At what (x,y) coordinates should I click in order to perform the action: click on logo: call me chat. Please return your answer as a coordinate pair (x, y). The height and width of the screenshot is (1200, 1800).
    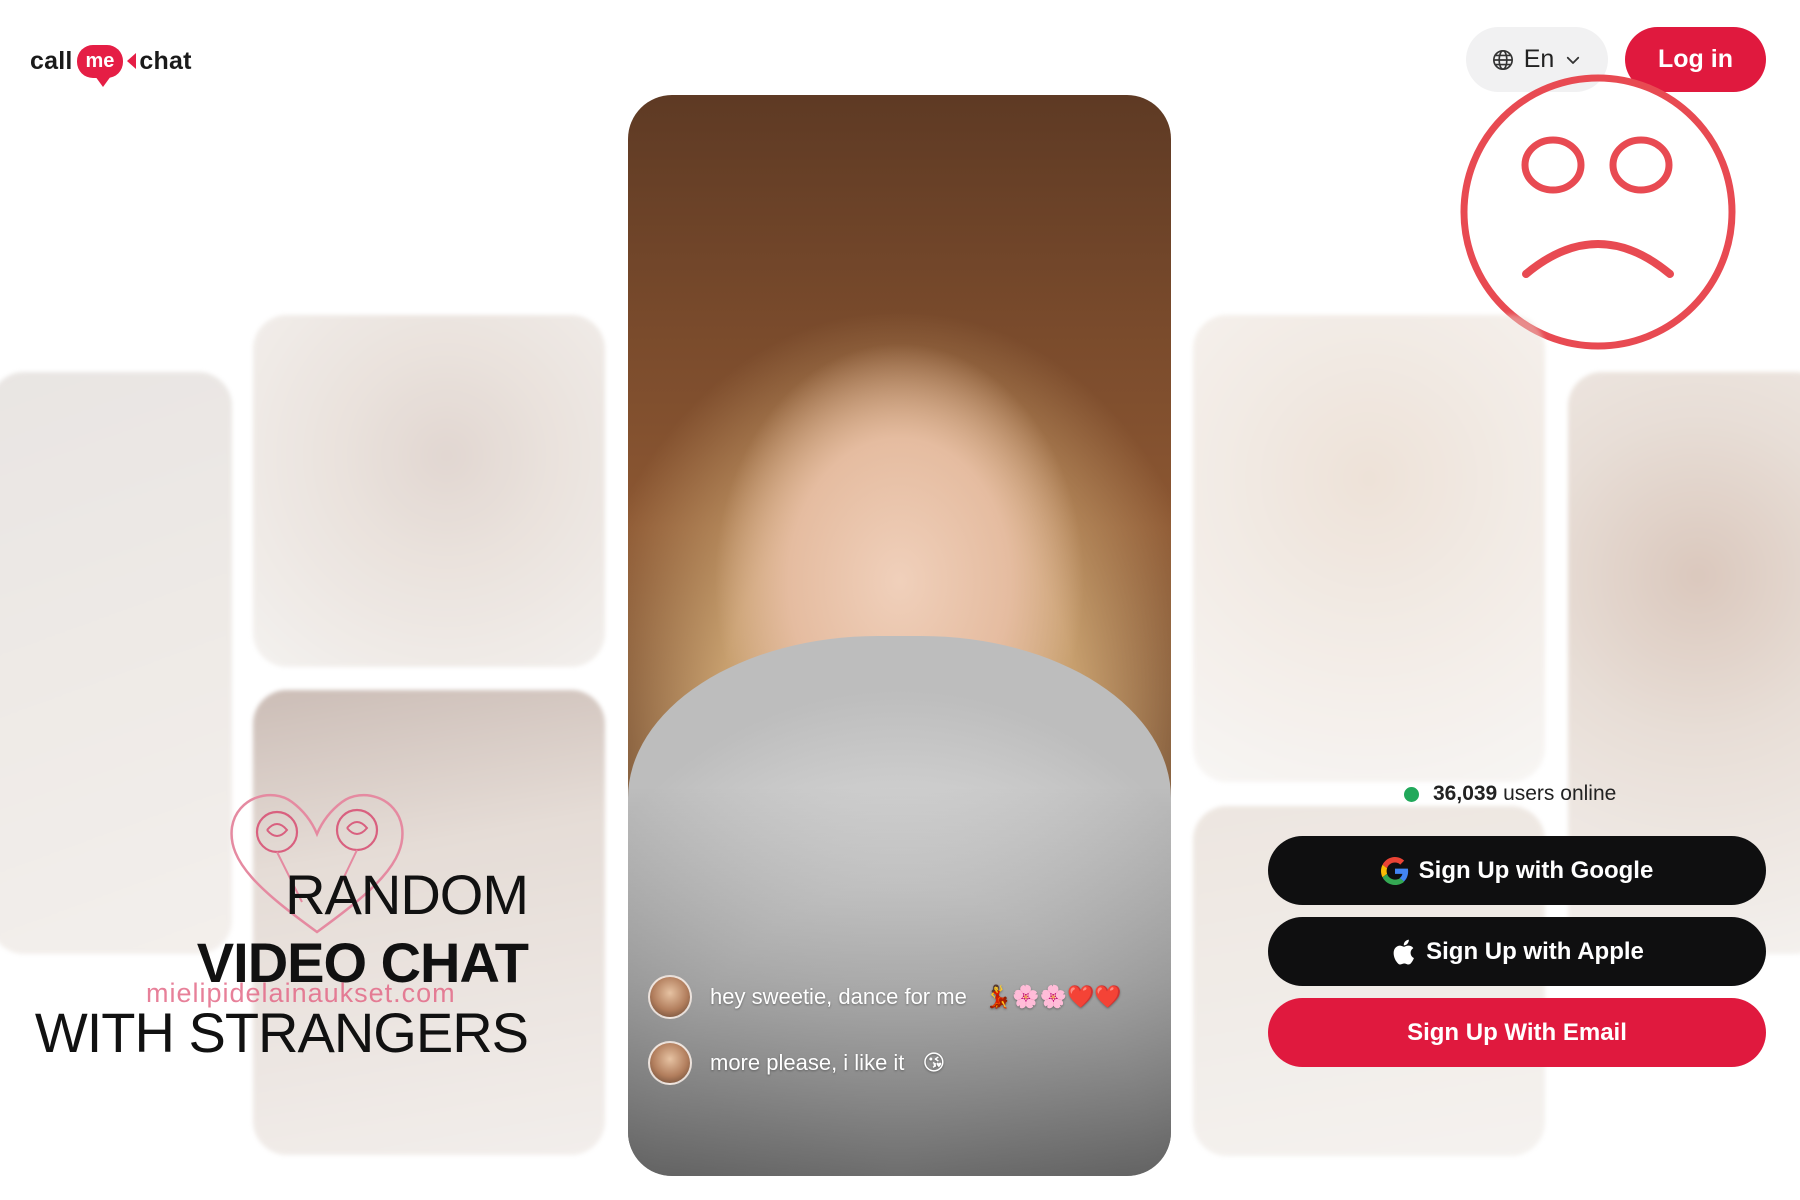
    Looking at the image, I should click on (111, 61).